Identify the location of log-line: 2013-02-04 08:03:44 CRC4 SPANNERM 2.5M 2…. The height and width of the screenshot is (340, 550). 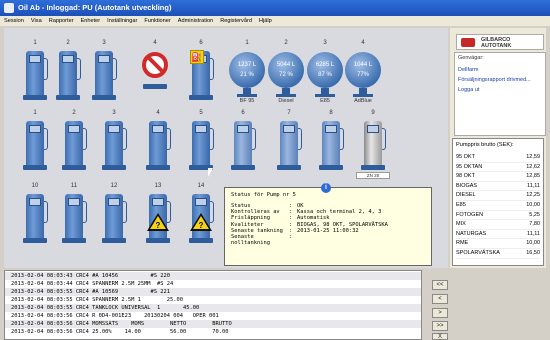
(92, 284).